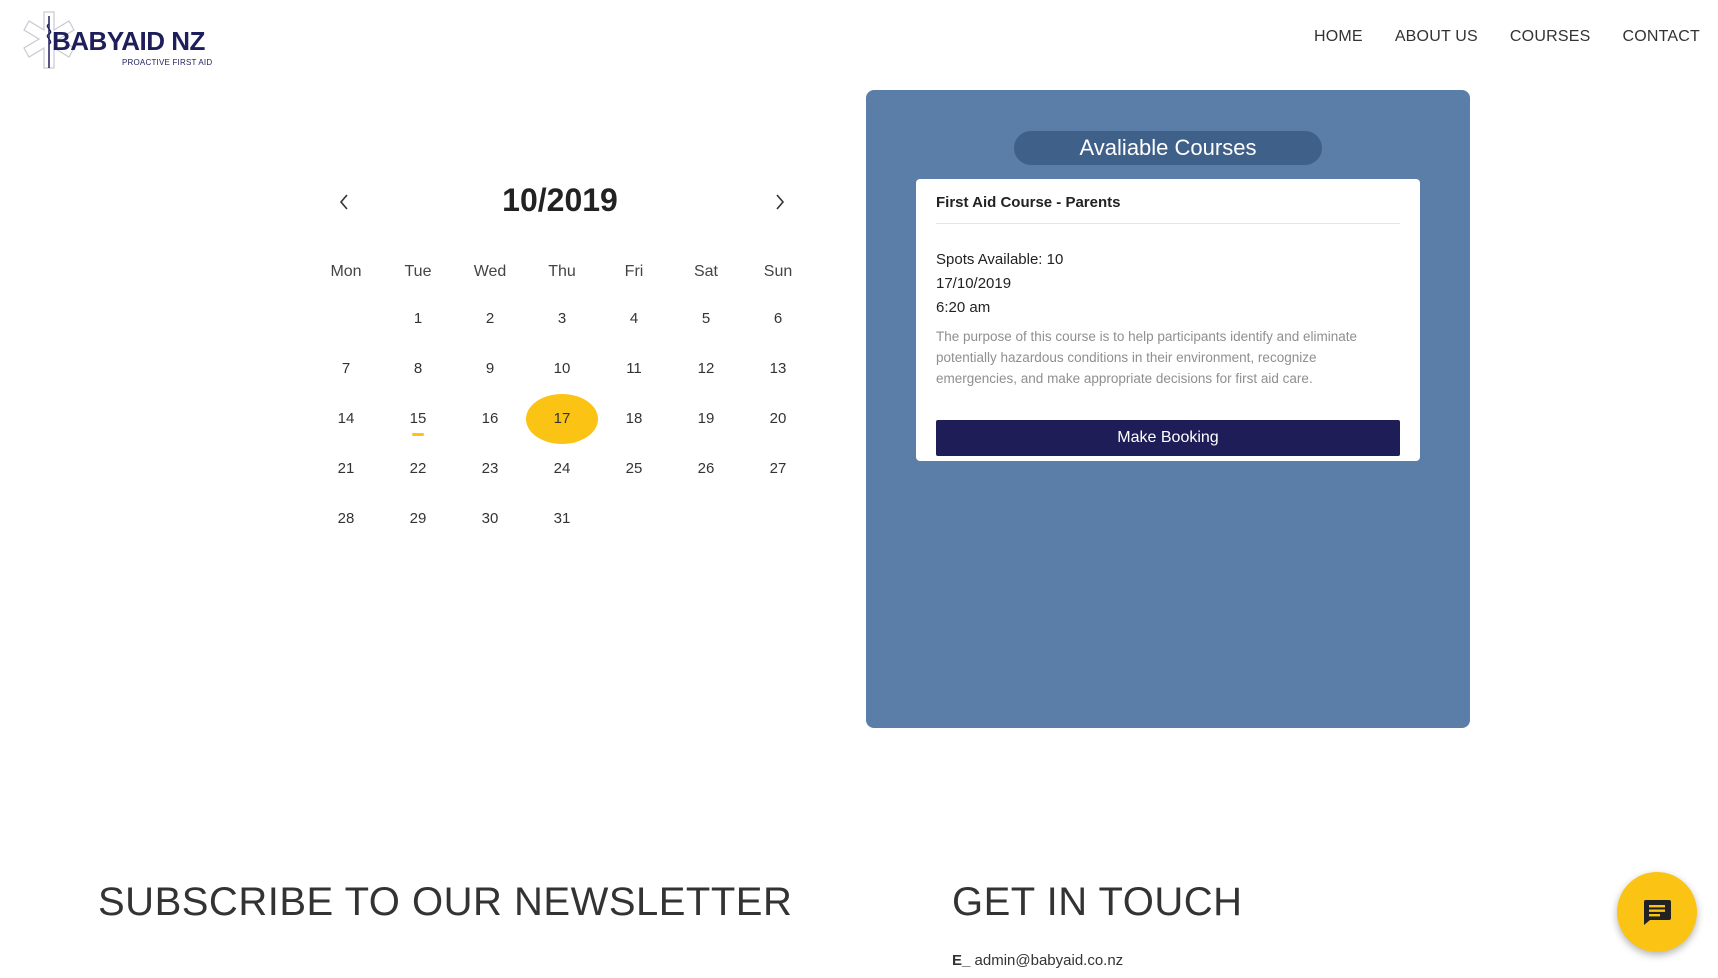 This screenshot has height=978, width=1718. What do you see at coordinates (705, 271) in the screenshot?
I see `weekday-label: Sat` at bounding box center [705, 271].